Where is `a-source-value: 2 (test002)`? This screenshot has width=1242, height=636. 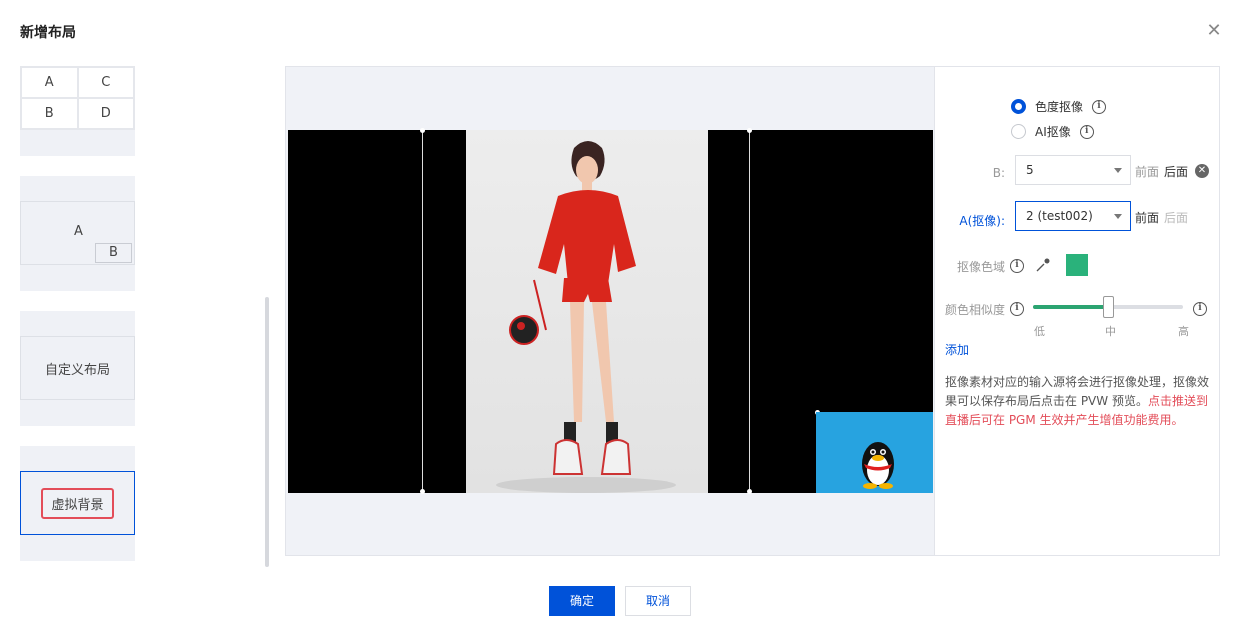 a-source-value: 2 (test002) is located at coordinates (1059, 216).